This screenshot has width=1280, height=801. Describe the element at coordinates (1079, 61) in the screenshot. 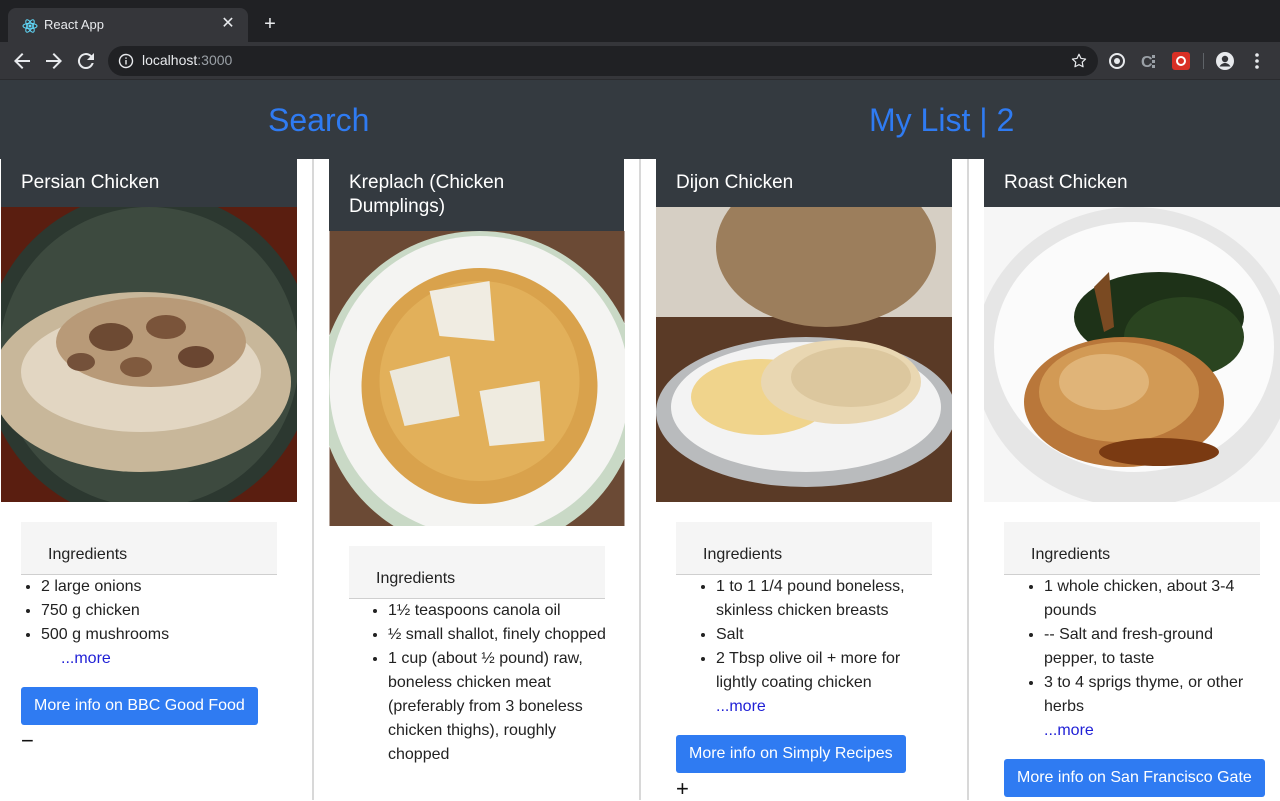

I see `bookmark-star-icon` at that location.